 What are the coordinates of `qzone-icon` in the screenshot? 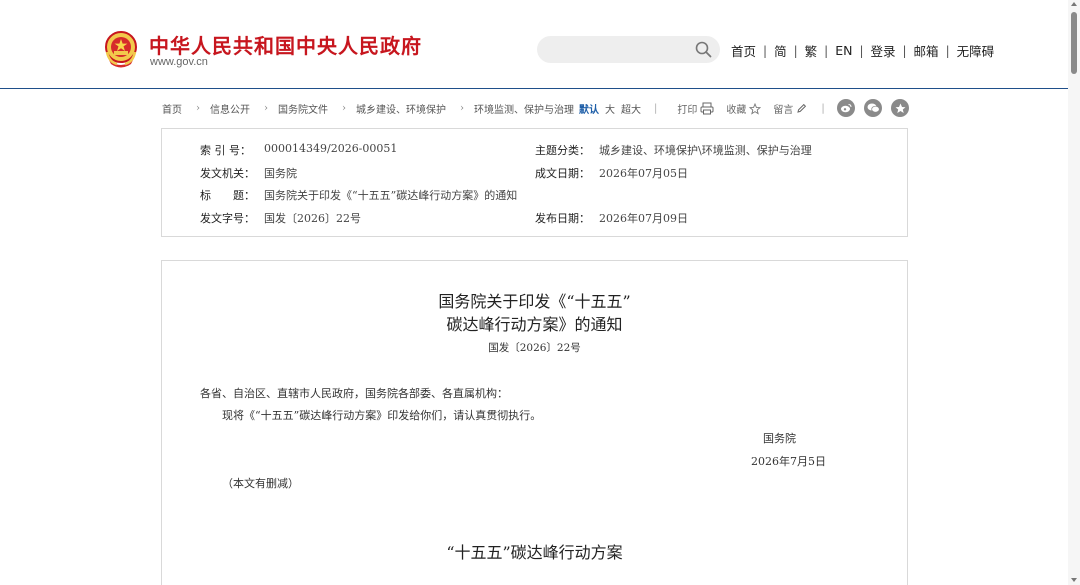 It's located at (900, 108).